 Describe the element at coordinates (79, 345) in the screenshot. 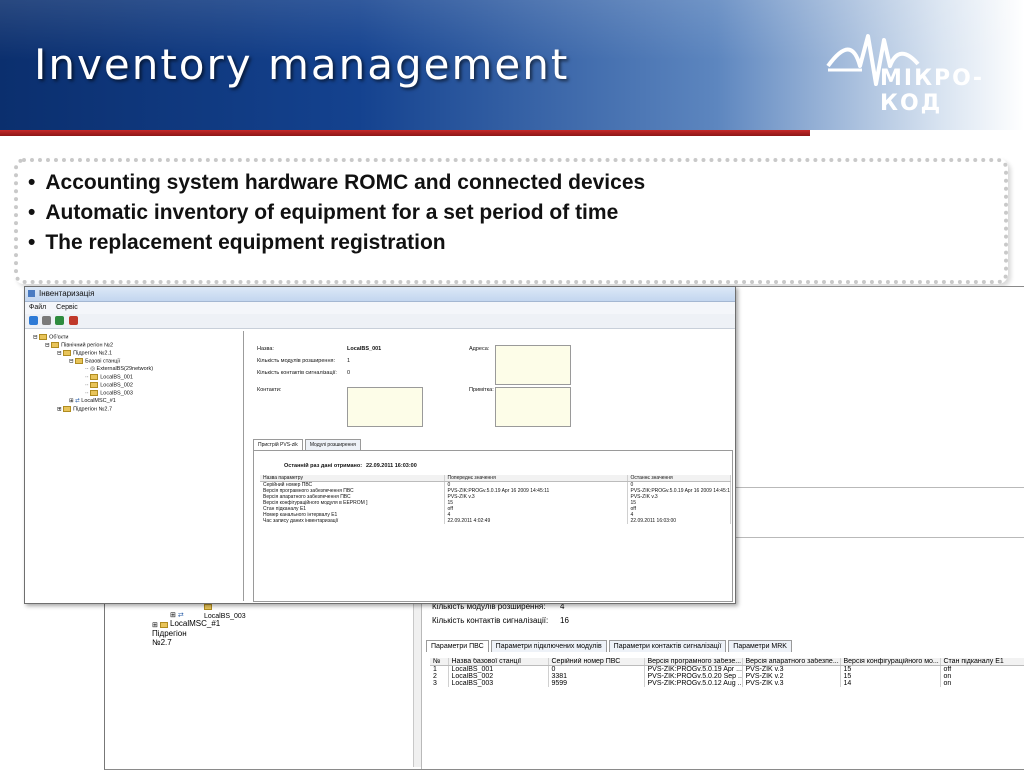

I see `tree-item: ⊟ Північний регіон №2` at that location.